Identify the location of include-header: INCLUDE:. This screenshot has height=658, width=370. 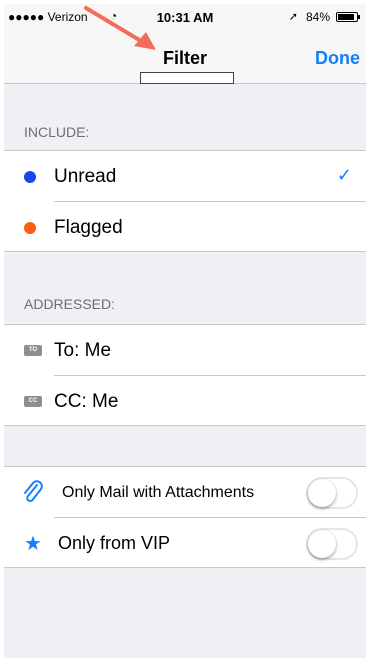
(57, 132).